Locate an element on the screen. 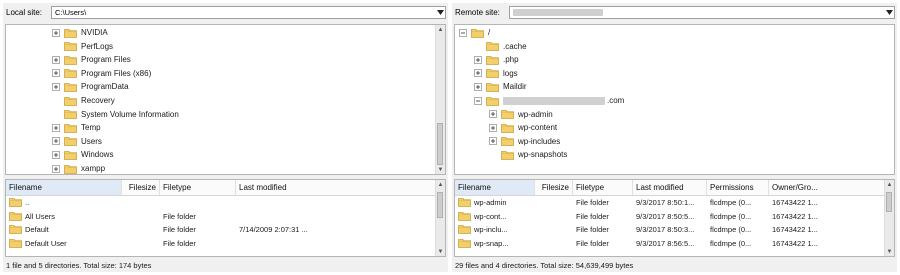 The image size is (900, 275). remote-list-scroll-thumb is located at coordinates (889, 202).